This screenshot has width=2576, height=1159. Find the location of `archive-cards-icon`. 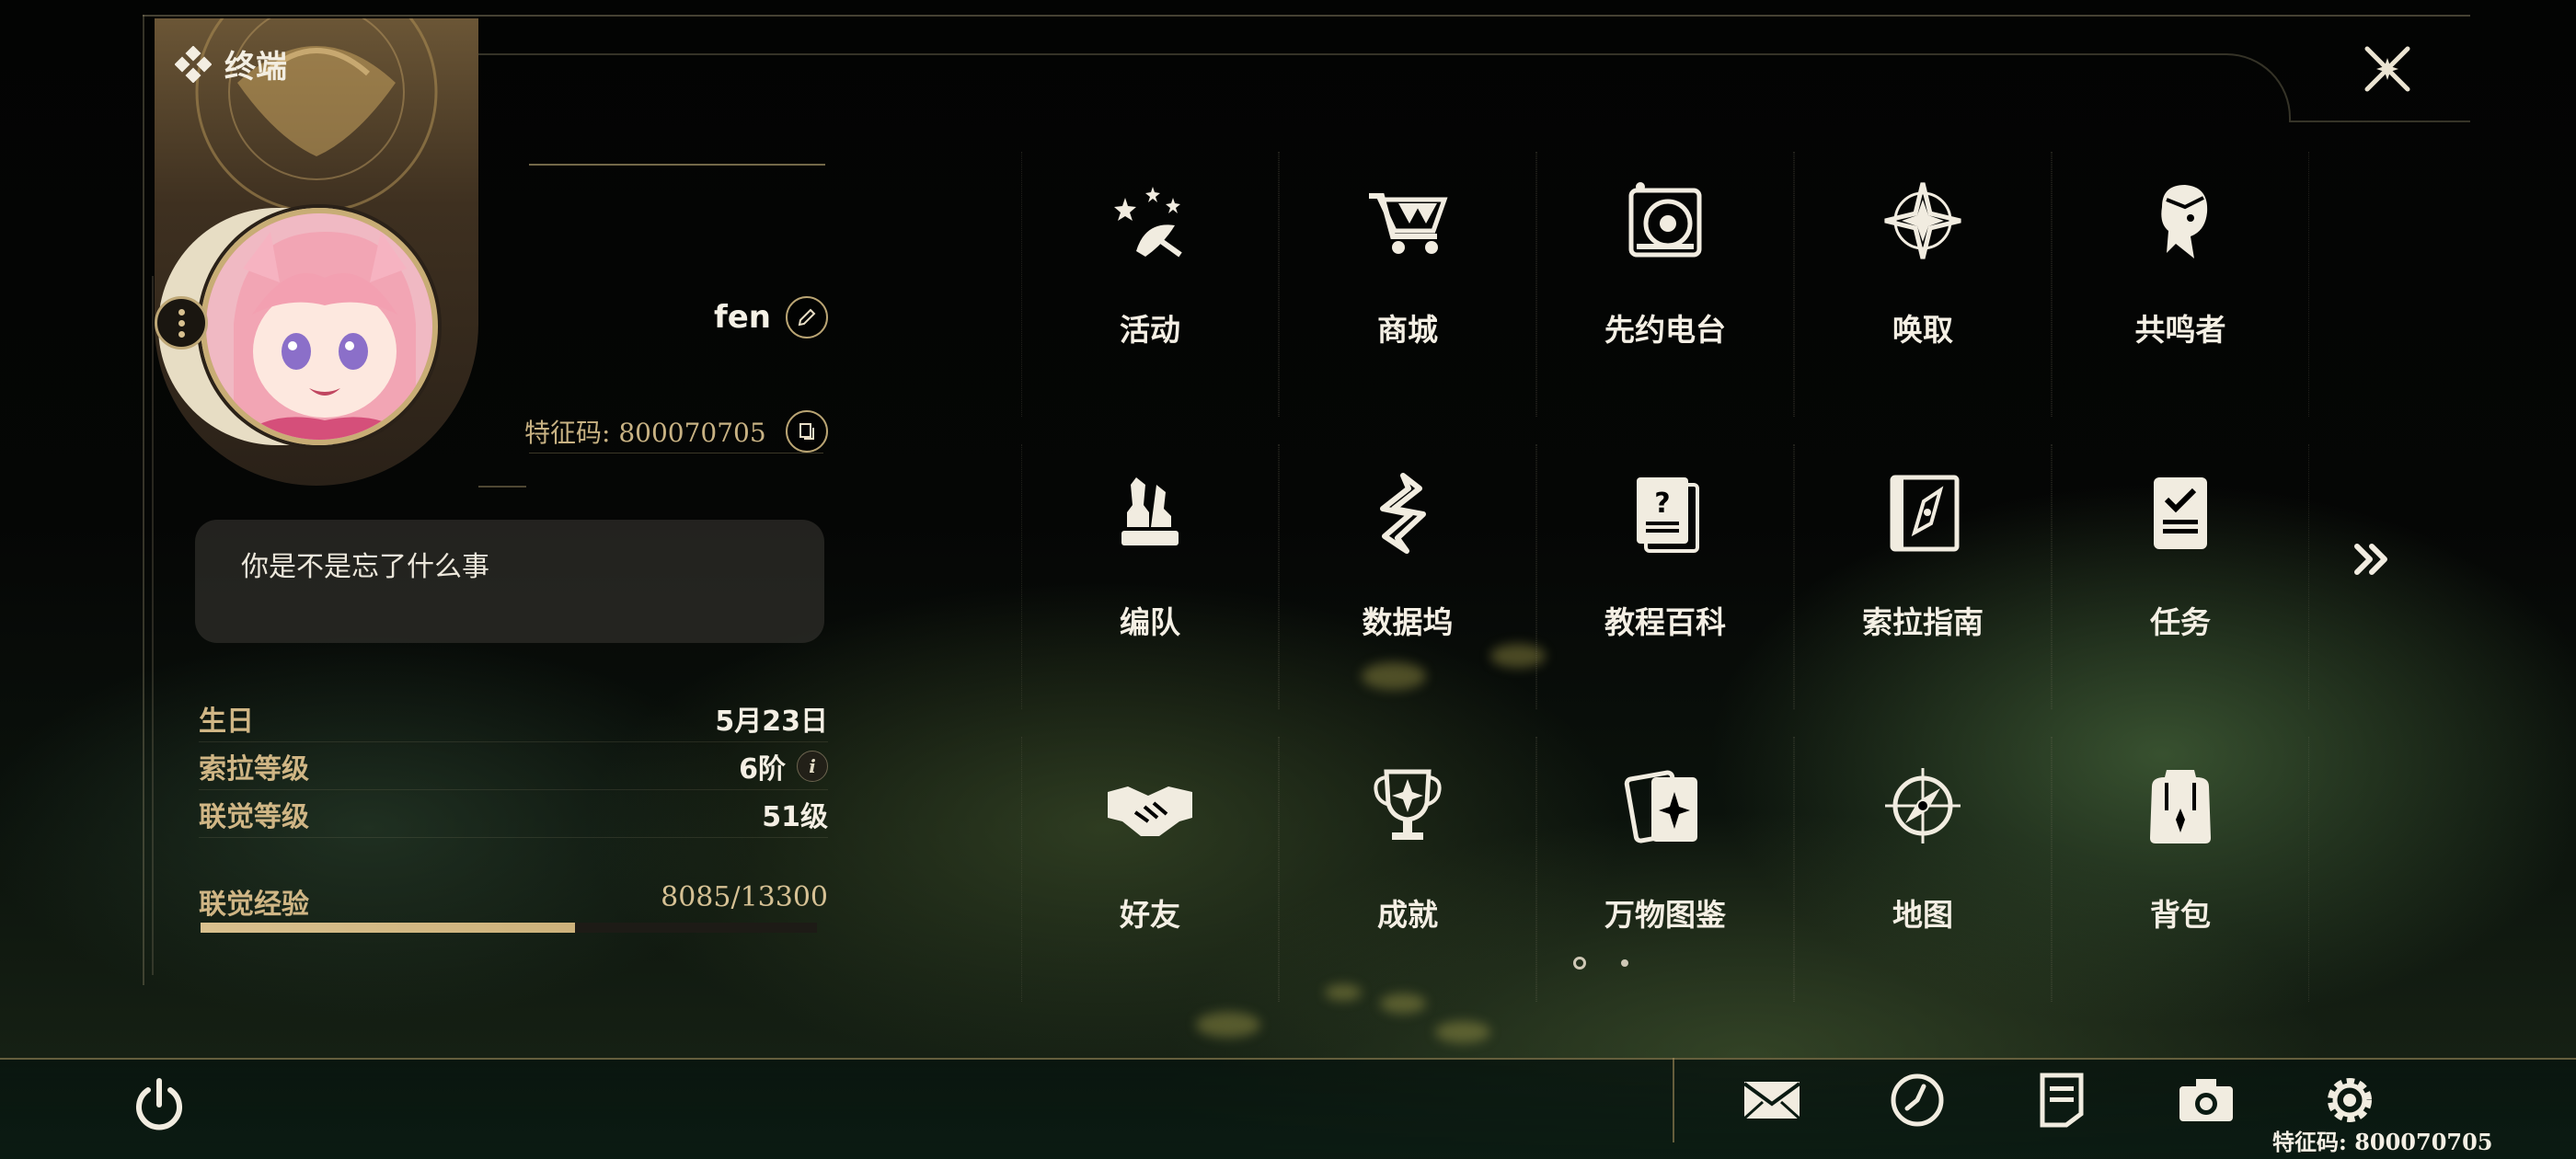

archive-cards-icon is located at coordinates (1665, 806).